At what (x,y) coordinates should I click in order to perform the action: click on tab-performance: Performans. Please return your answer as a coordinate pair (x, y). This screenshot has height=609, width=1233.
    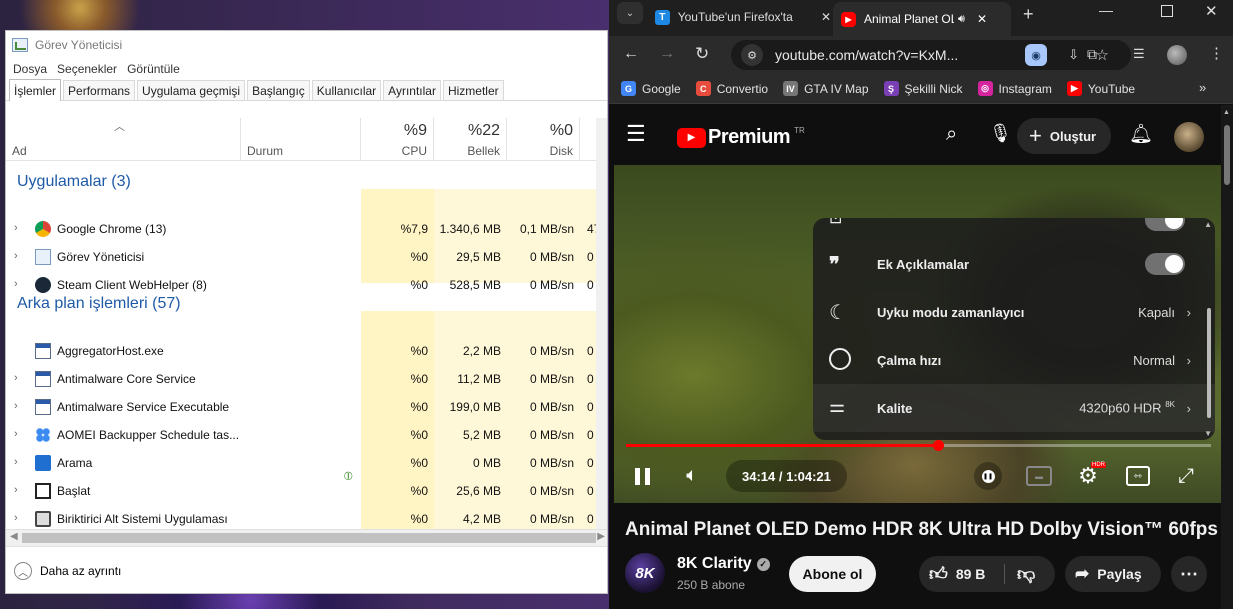
    Looking at the image, I should click on (99, 90).